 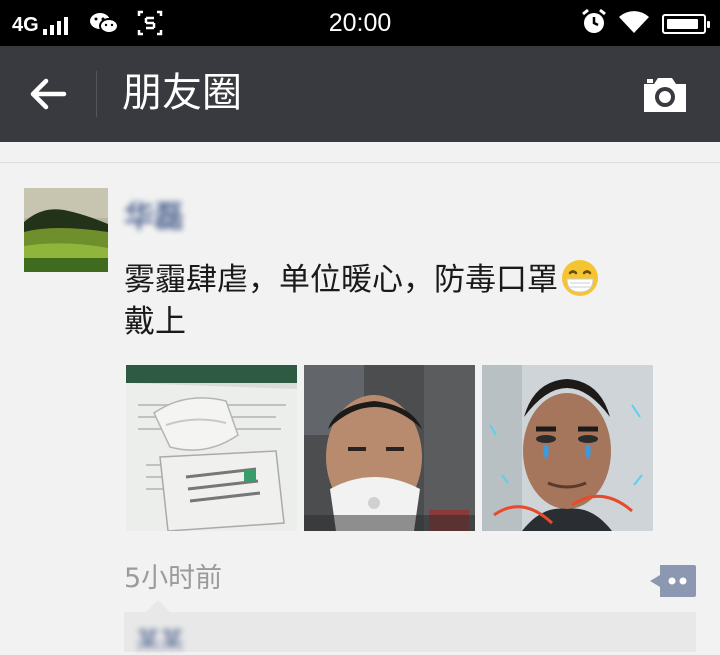 What do you see at coordinates (360, 162) in the screenshot?
I see `section-divider` at bounding box center [360, 162].